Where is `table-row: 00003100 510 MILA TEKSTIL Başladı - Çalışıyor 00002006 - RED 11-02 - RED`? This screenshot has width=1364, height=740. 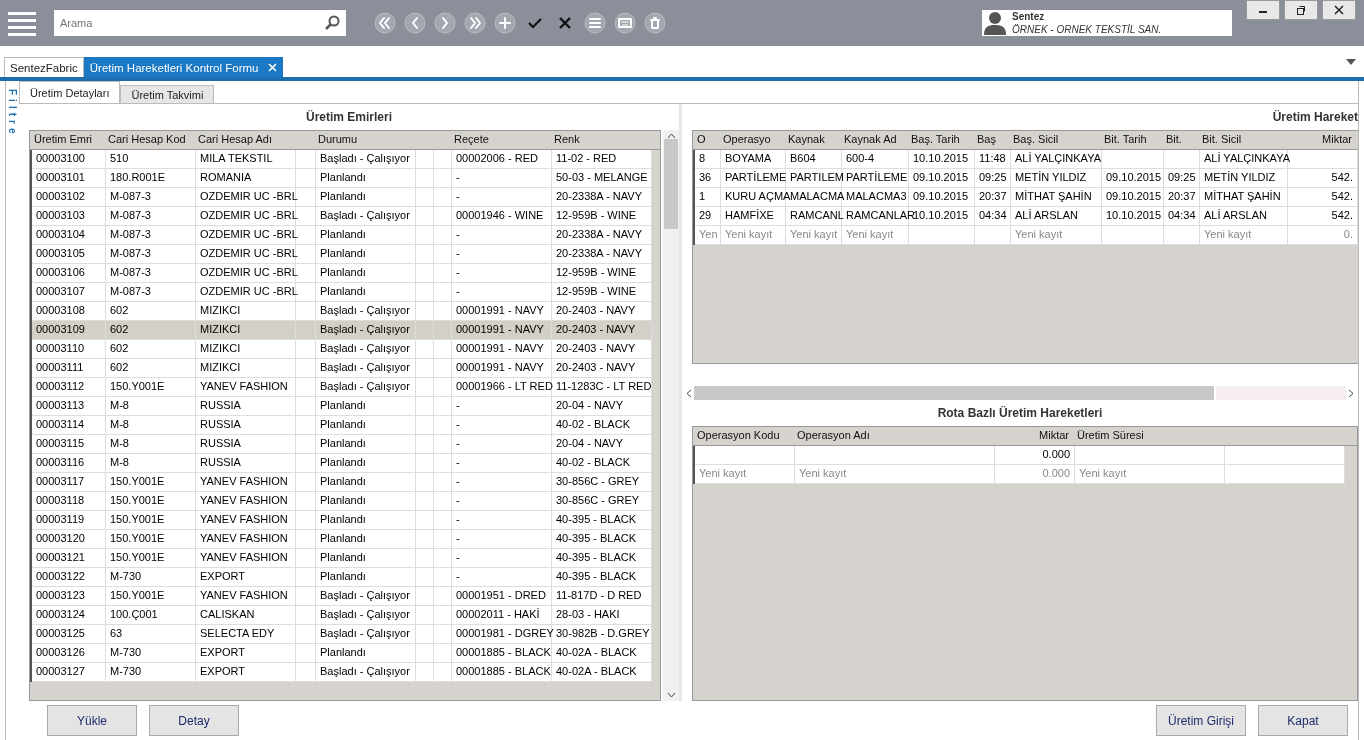 table-row: 00003100 510 MILA TEKSTIL Başladı - Çalışıyor 00002006 - RED 11-02 - RED is located at coordinates (341, 159).